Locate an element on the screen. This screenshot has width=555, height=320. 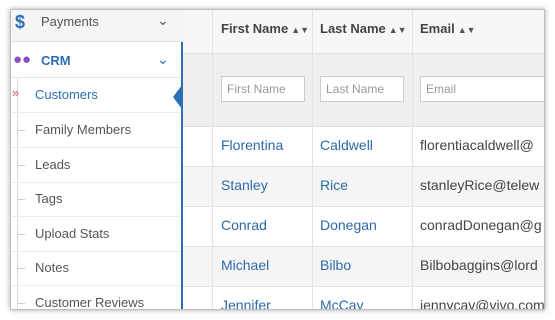
sidebar-item-label: Family Members is located at coordinates (83, 129).